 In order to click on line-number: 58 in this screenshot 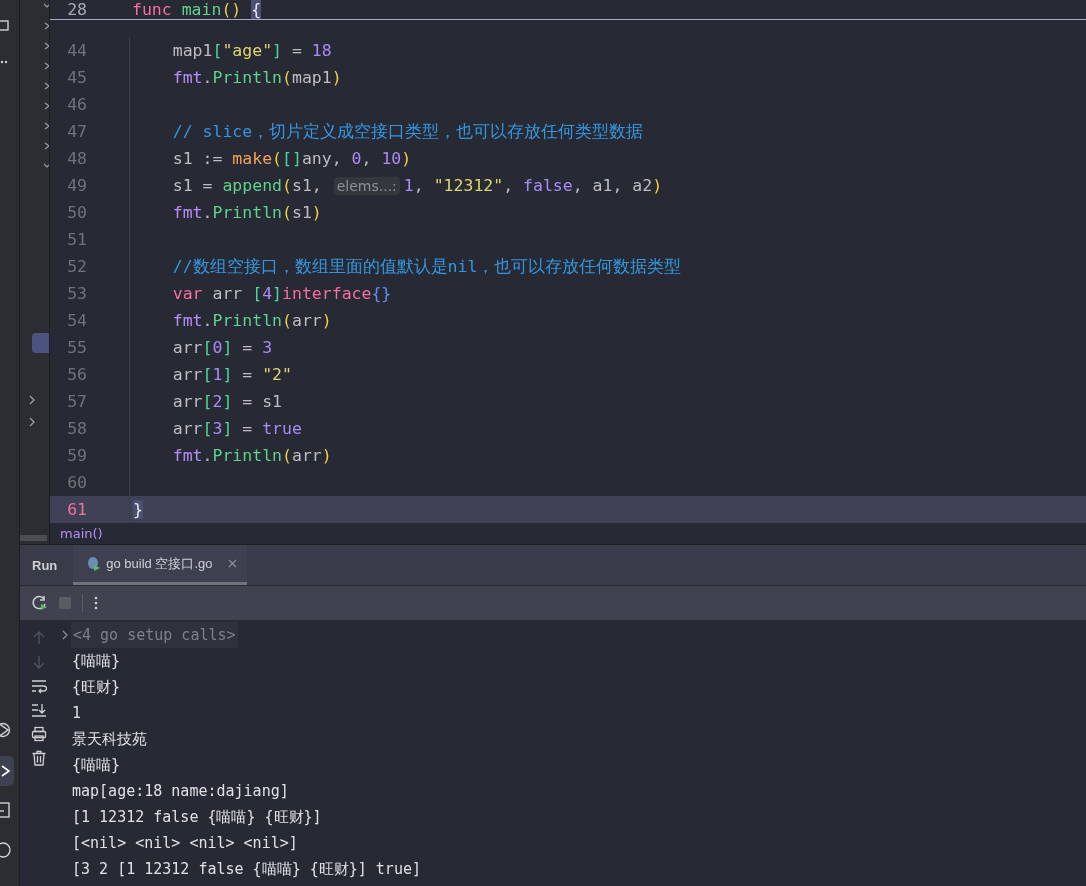, I will do `click(76, 428)`.